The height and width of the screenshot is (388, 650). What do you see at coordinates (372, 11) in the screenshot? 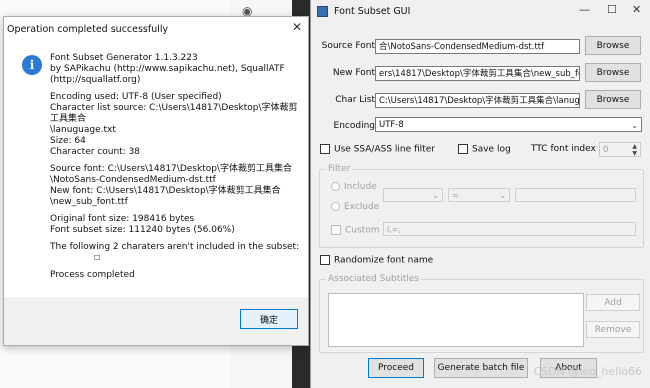
I see `gui-title: Font Subset GUI` at bounding box center [372, 11].